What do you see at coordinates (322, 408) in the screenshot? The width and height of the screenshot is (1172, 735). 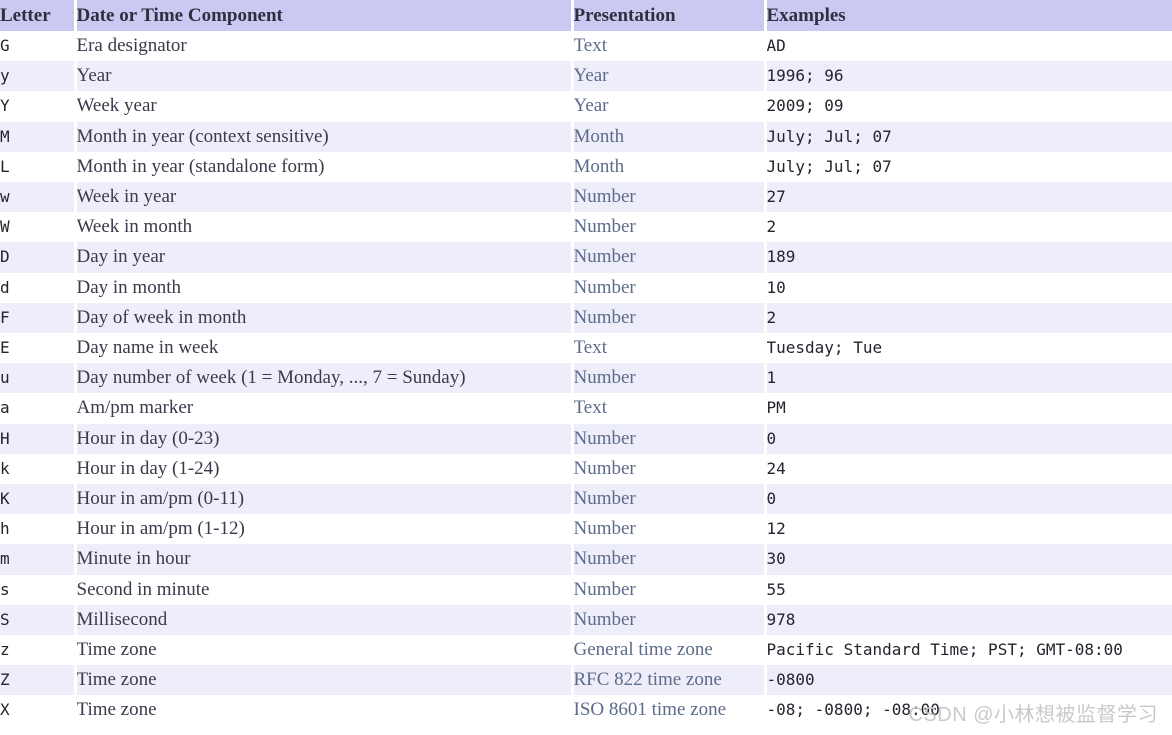 I see `component-description-cell: Am/pm marker` at bounding box center [322, 408].